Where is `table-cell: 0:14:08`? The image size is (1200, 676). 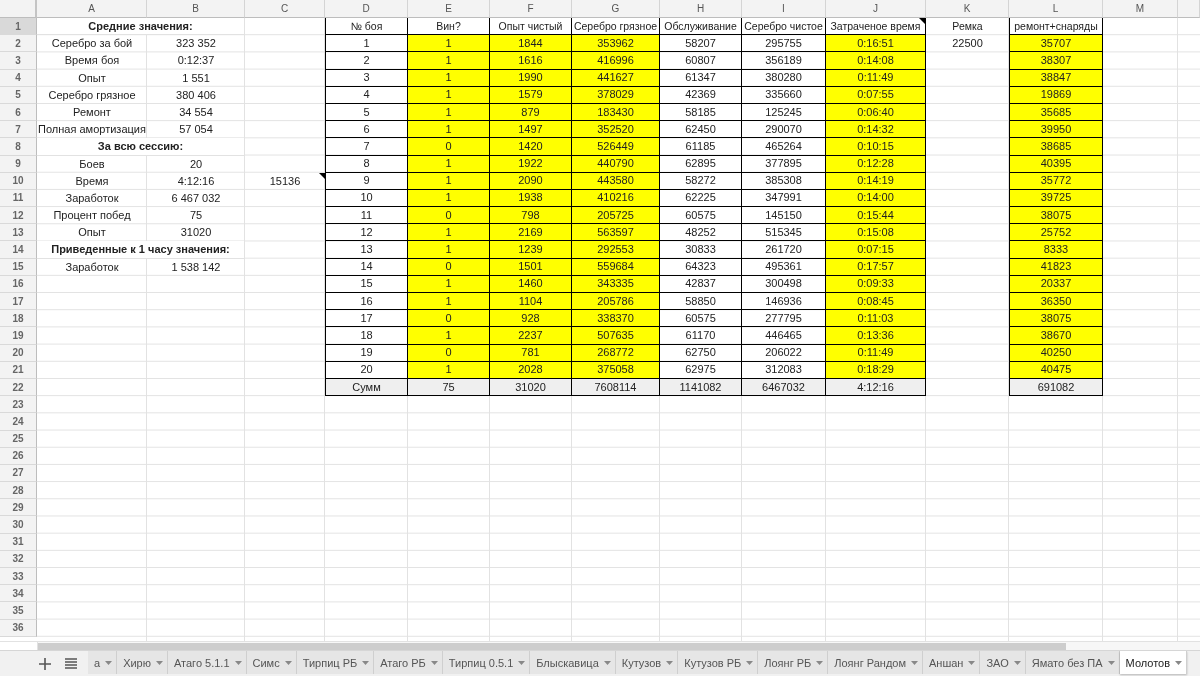
table-cell: 0:14:08 is located at coordinates (876, 61).